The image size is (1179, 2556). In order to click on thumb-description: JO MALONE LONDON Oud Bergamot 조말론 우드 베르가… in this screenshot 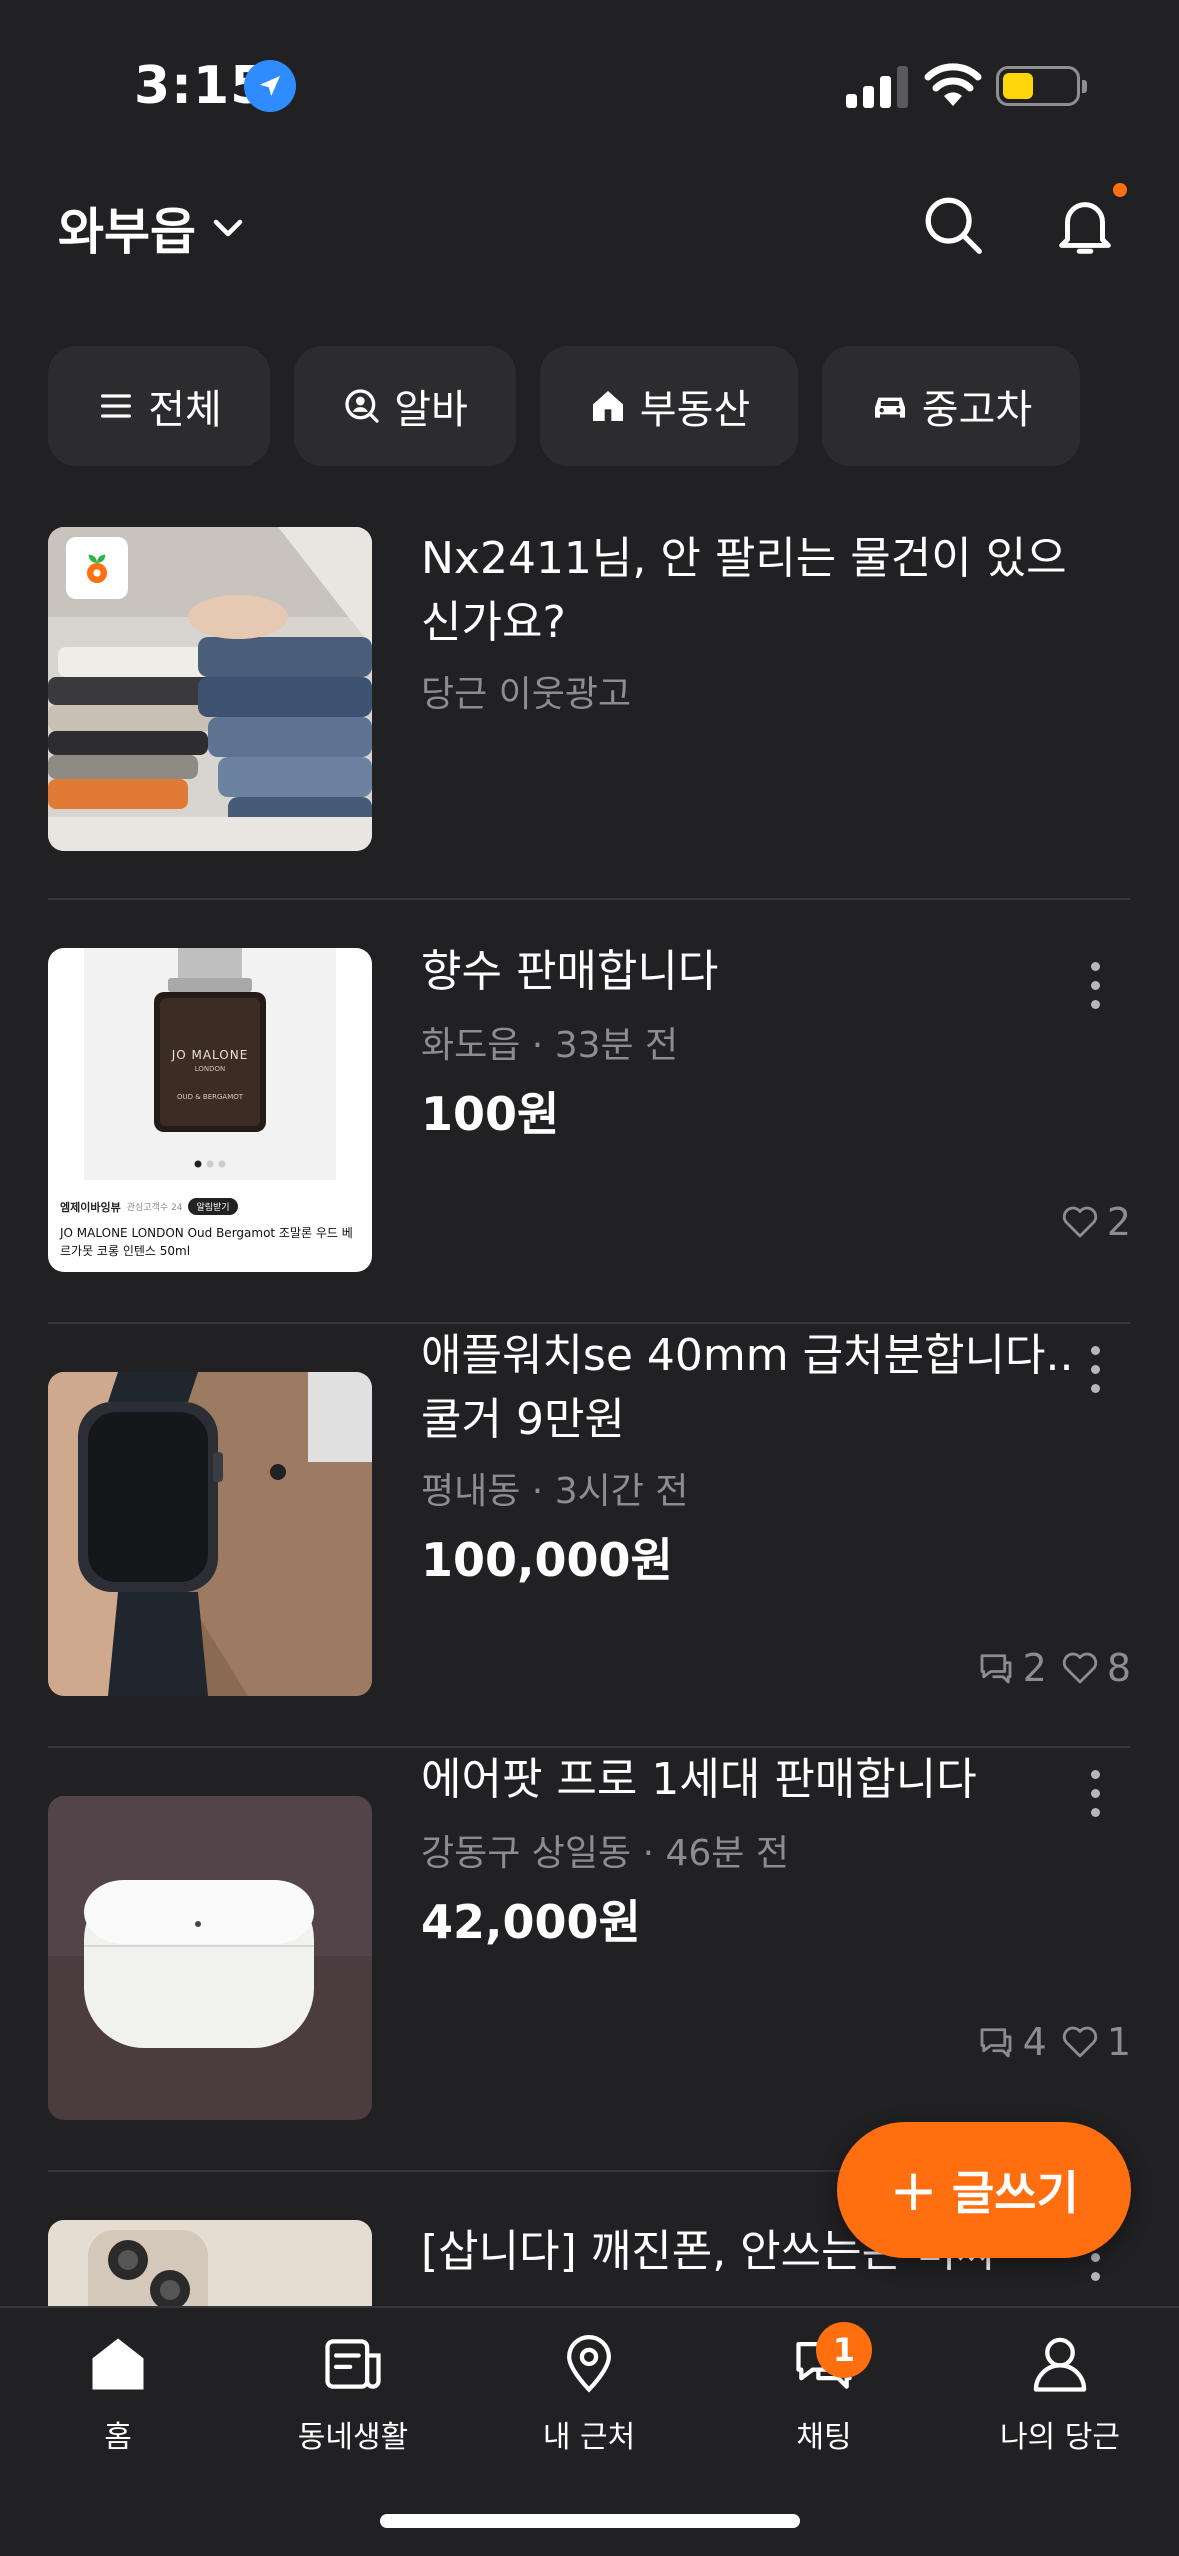, I will do `click(206, 1242)`.